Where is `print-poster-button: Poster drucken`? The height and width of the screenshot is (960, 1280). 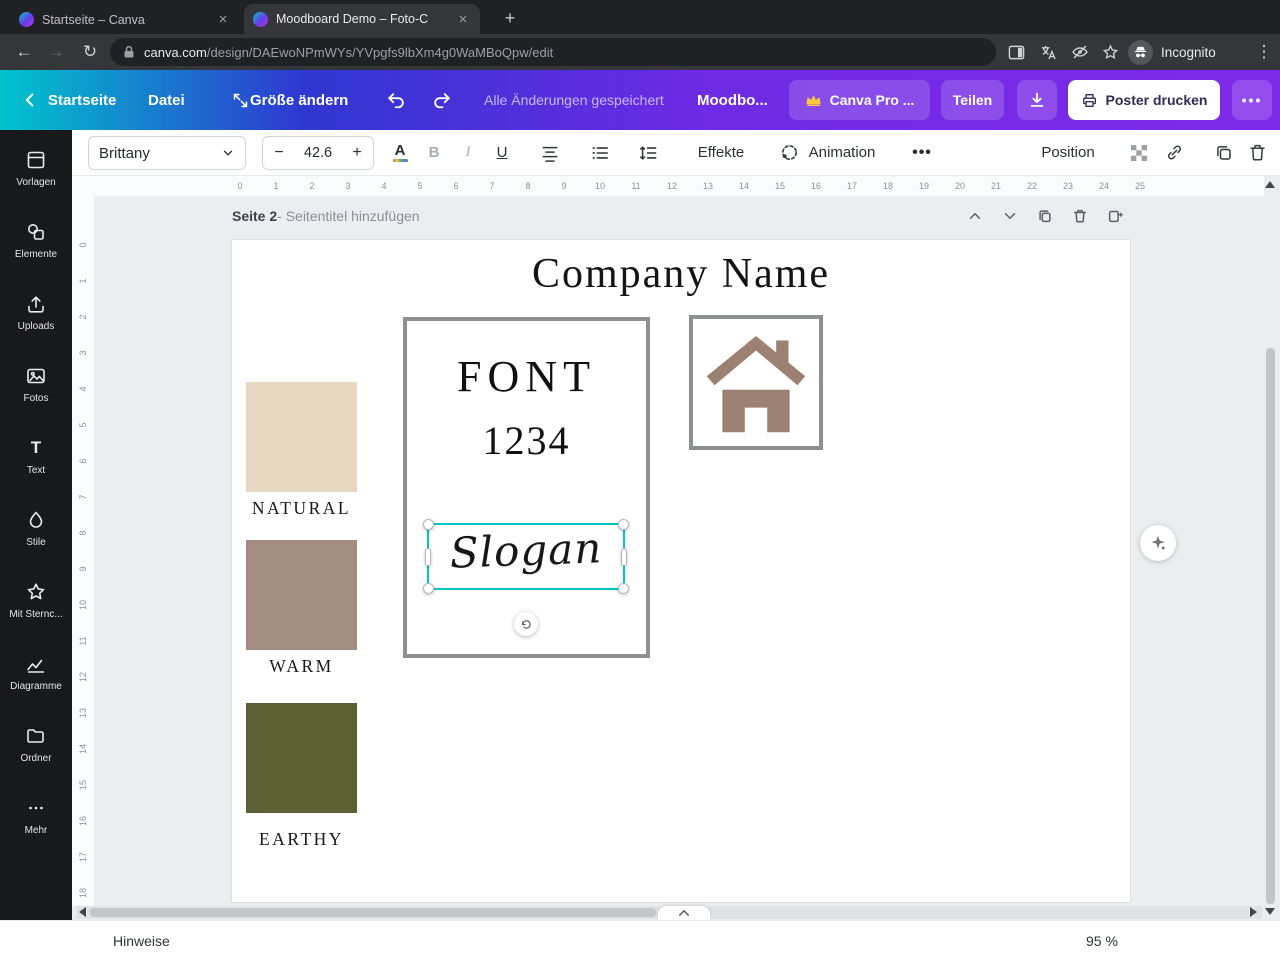 print-poster-button: Poster drucken is located at coordinates (1144, 100).